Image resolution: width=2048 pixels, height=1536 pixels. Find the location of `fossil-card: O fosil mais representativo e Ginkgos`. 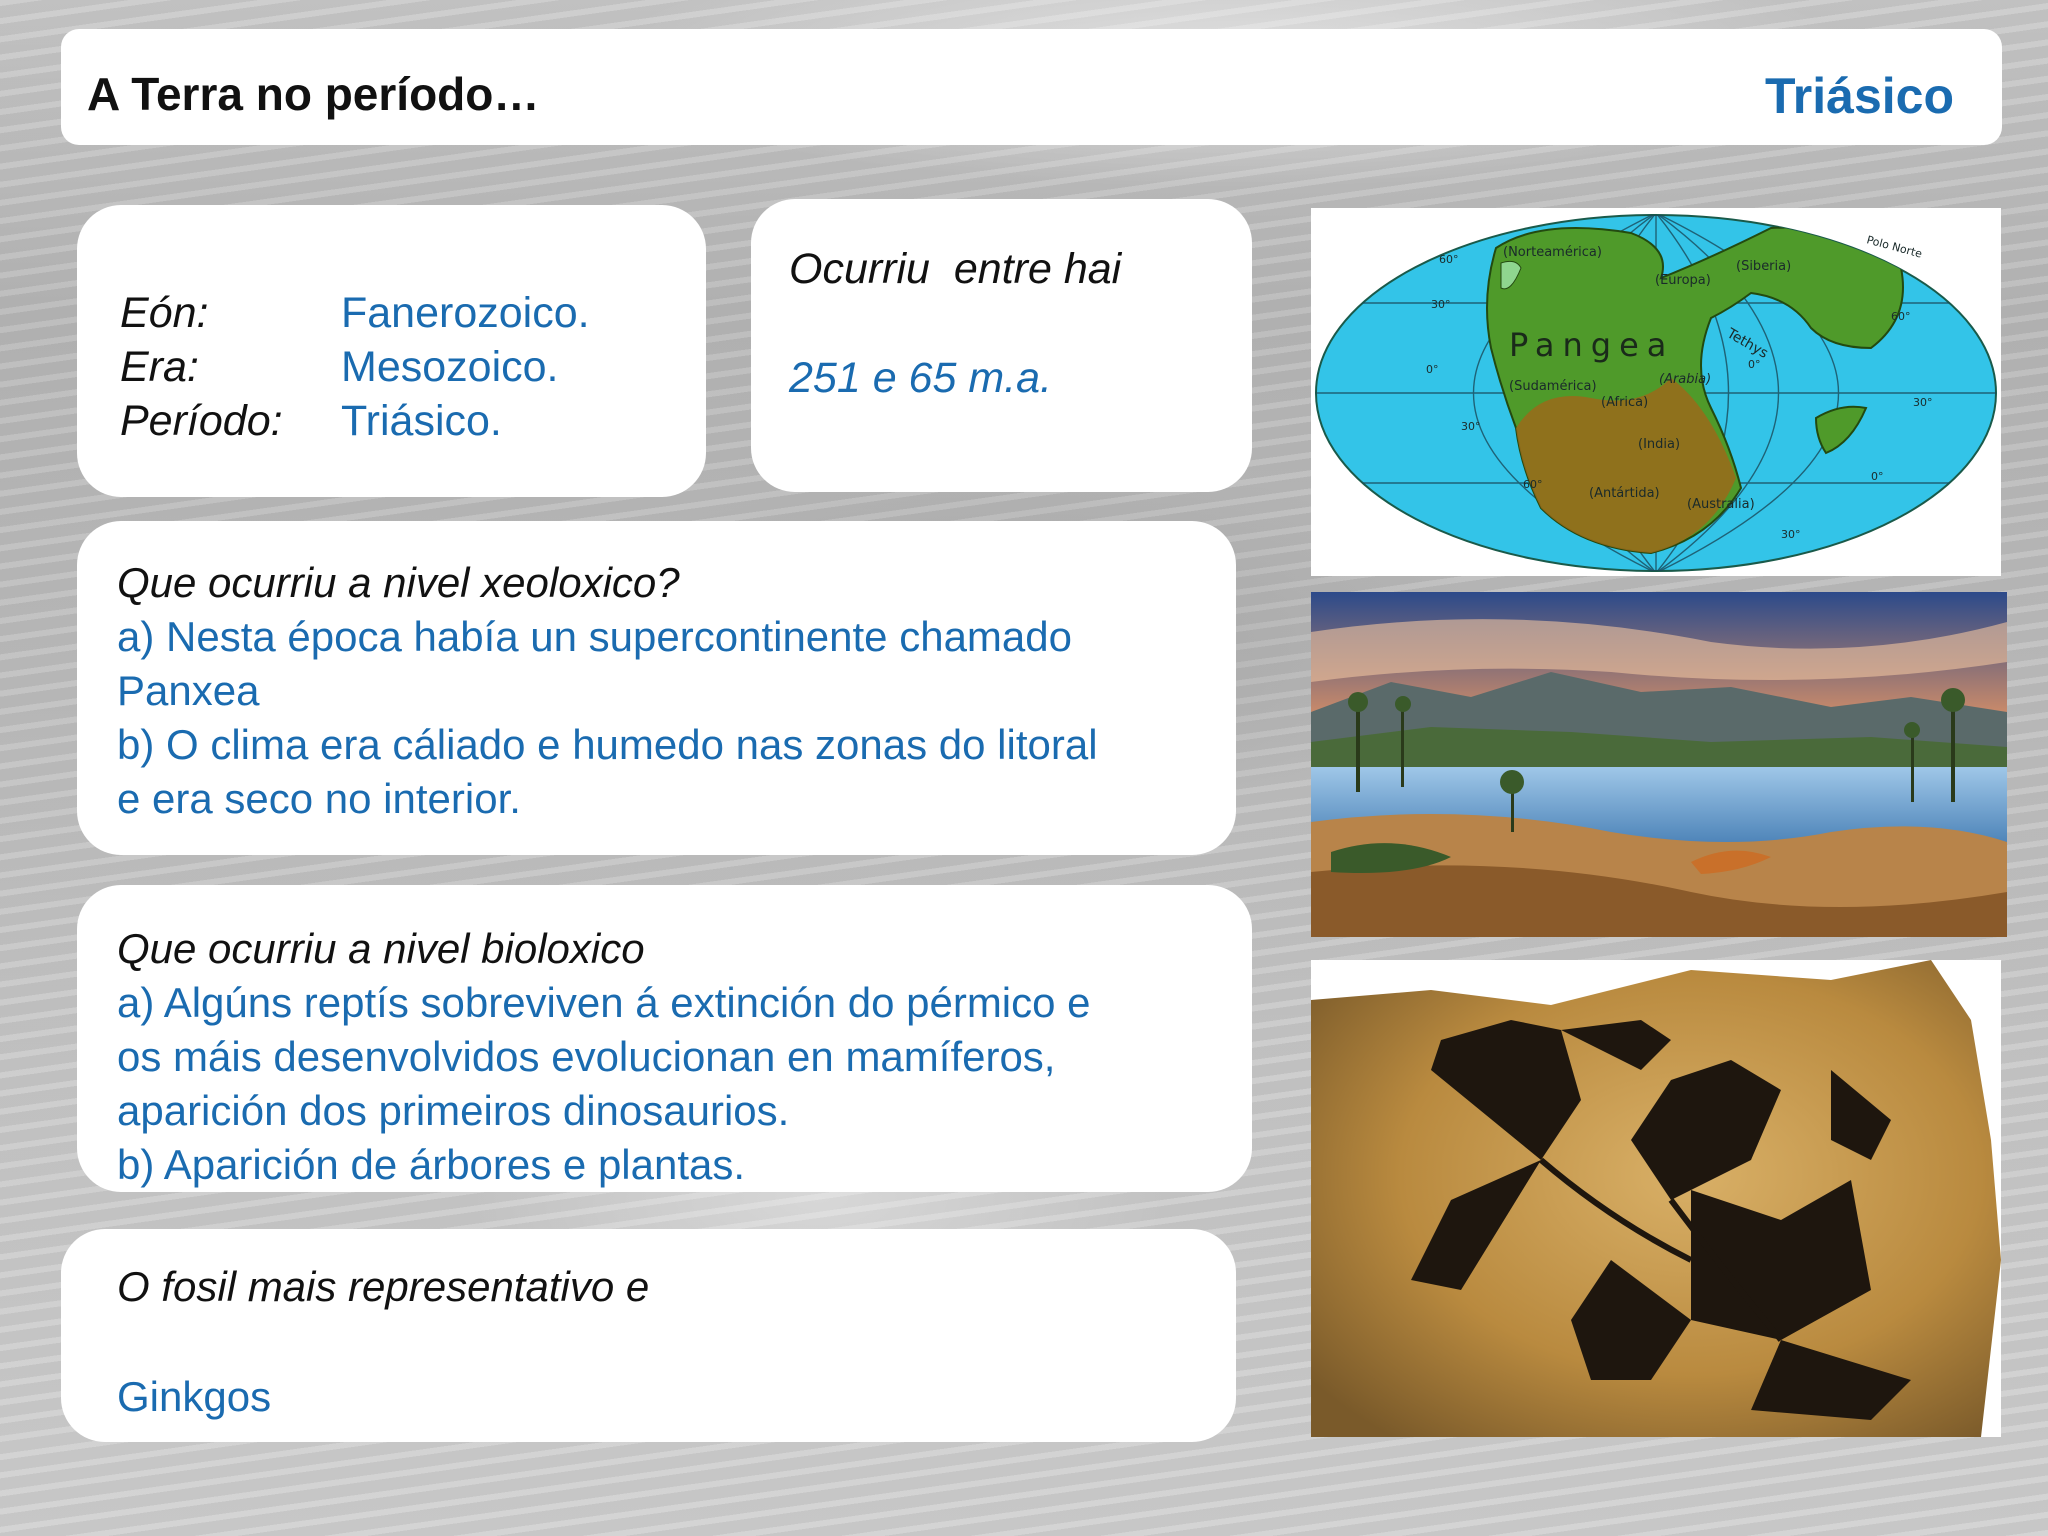

fossil-card: O fosil mais representativo e Ginkgos is located at coordinates (648, 1335).